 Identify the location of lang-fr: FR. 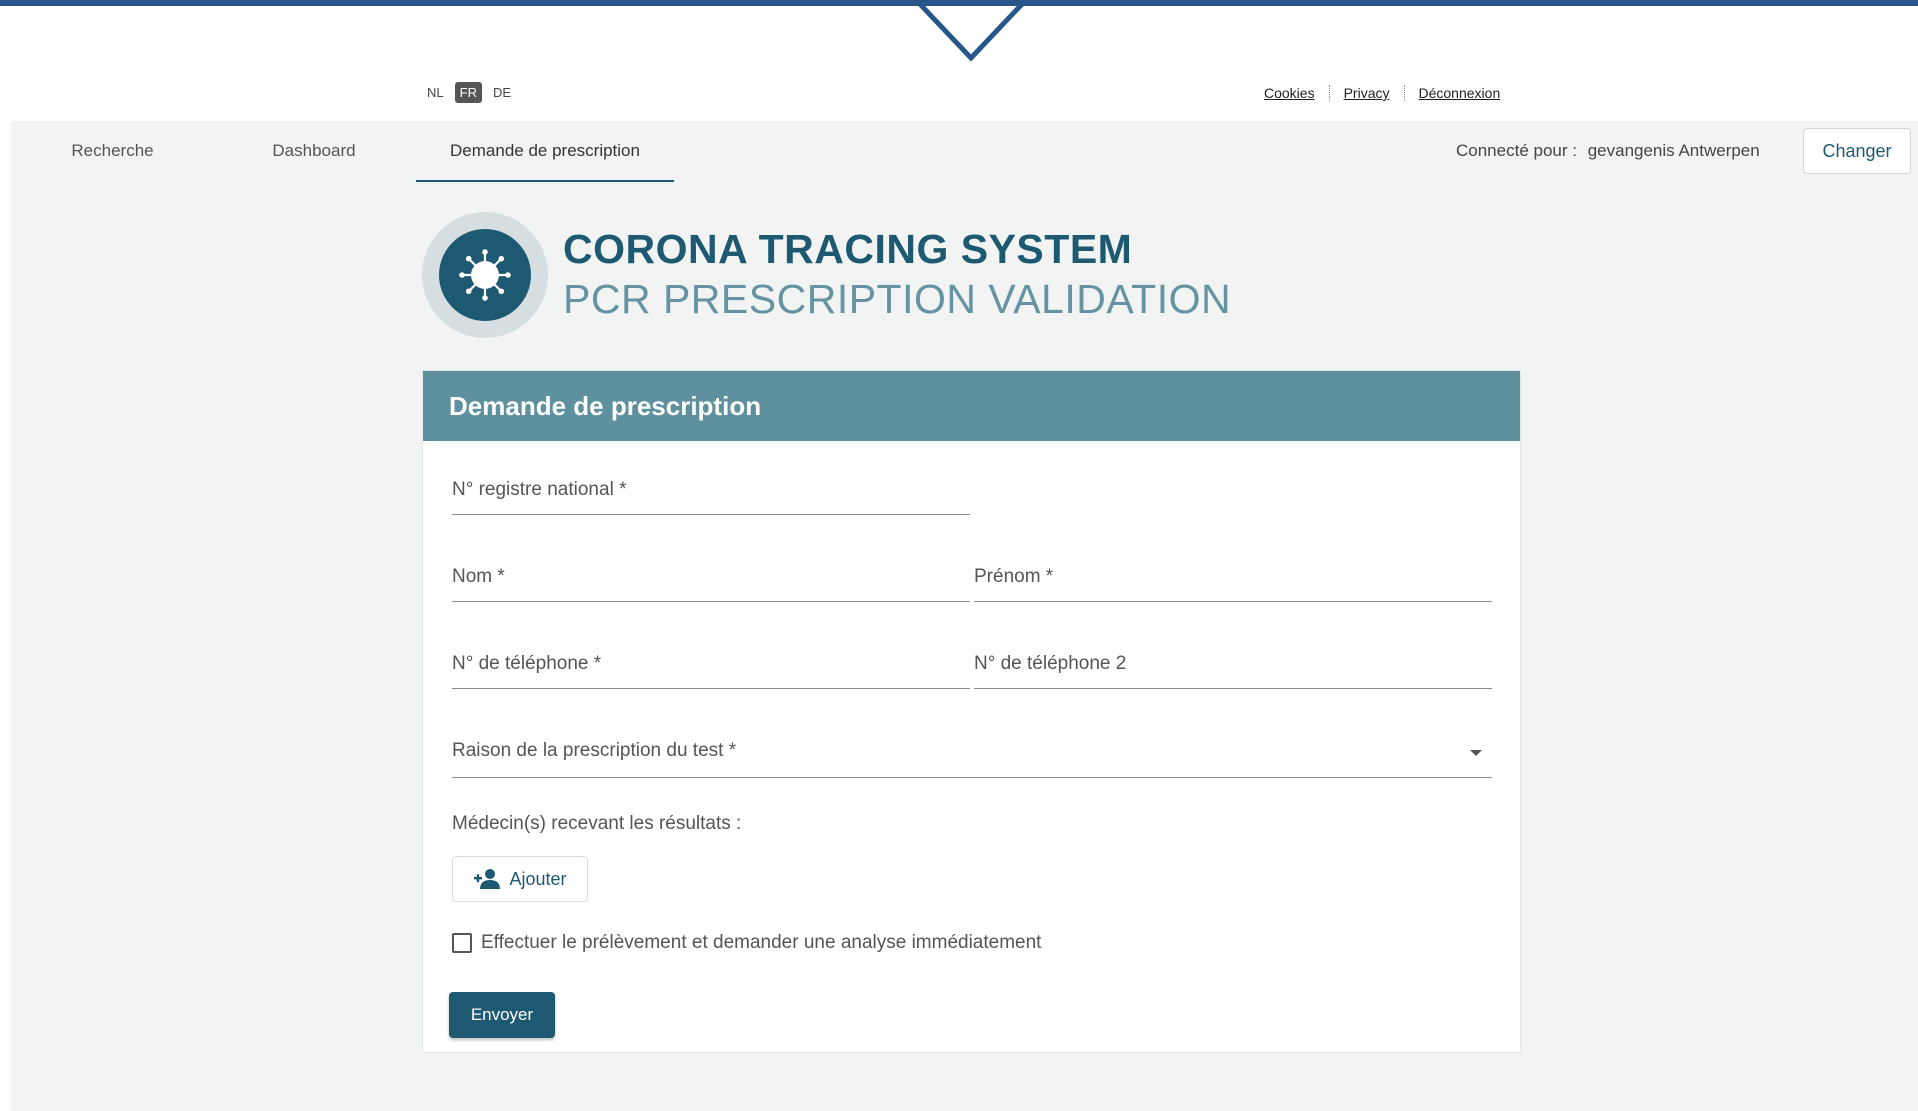
(468, 92).